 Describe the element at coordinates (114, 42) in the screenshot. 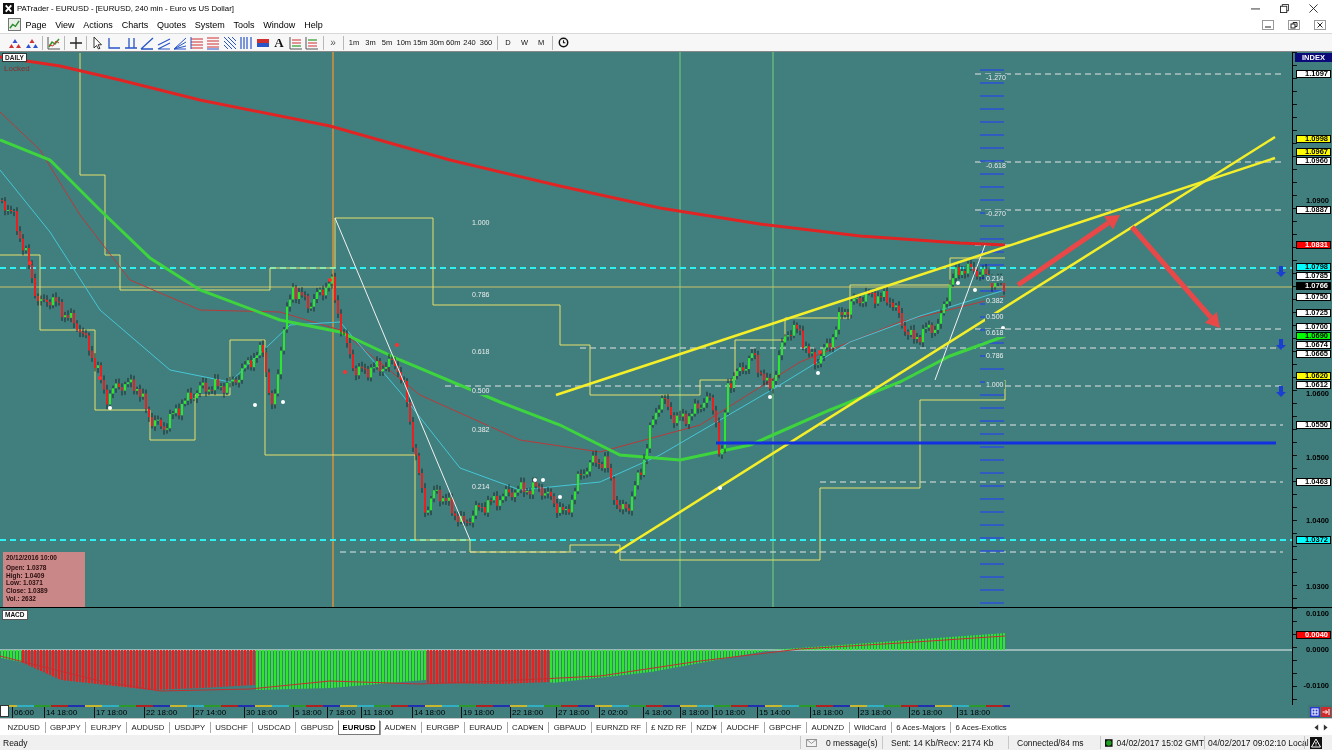

I see `horizontal-line-icon` at that location.